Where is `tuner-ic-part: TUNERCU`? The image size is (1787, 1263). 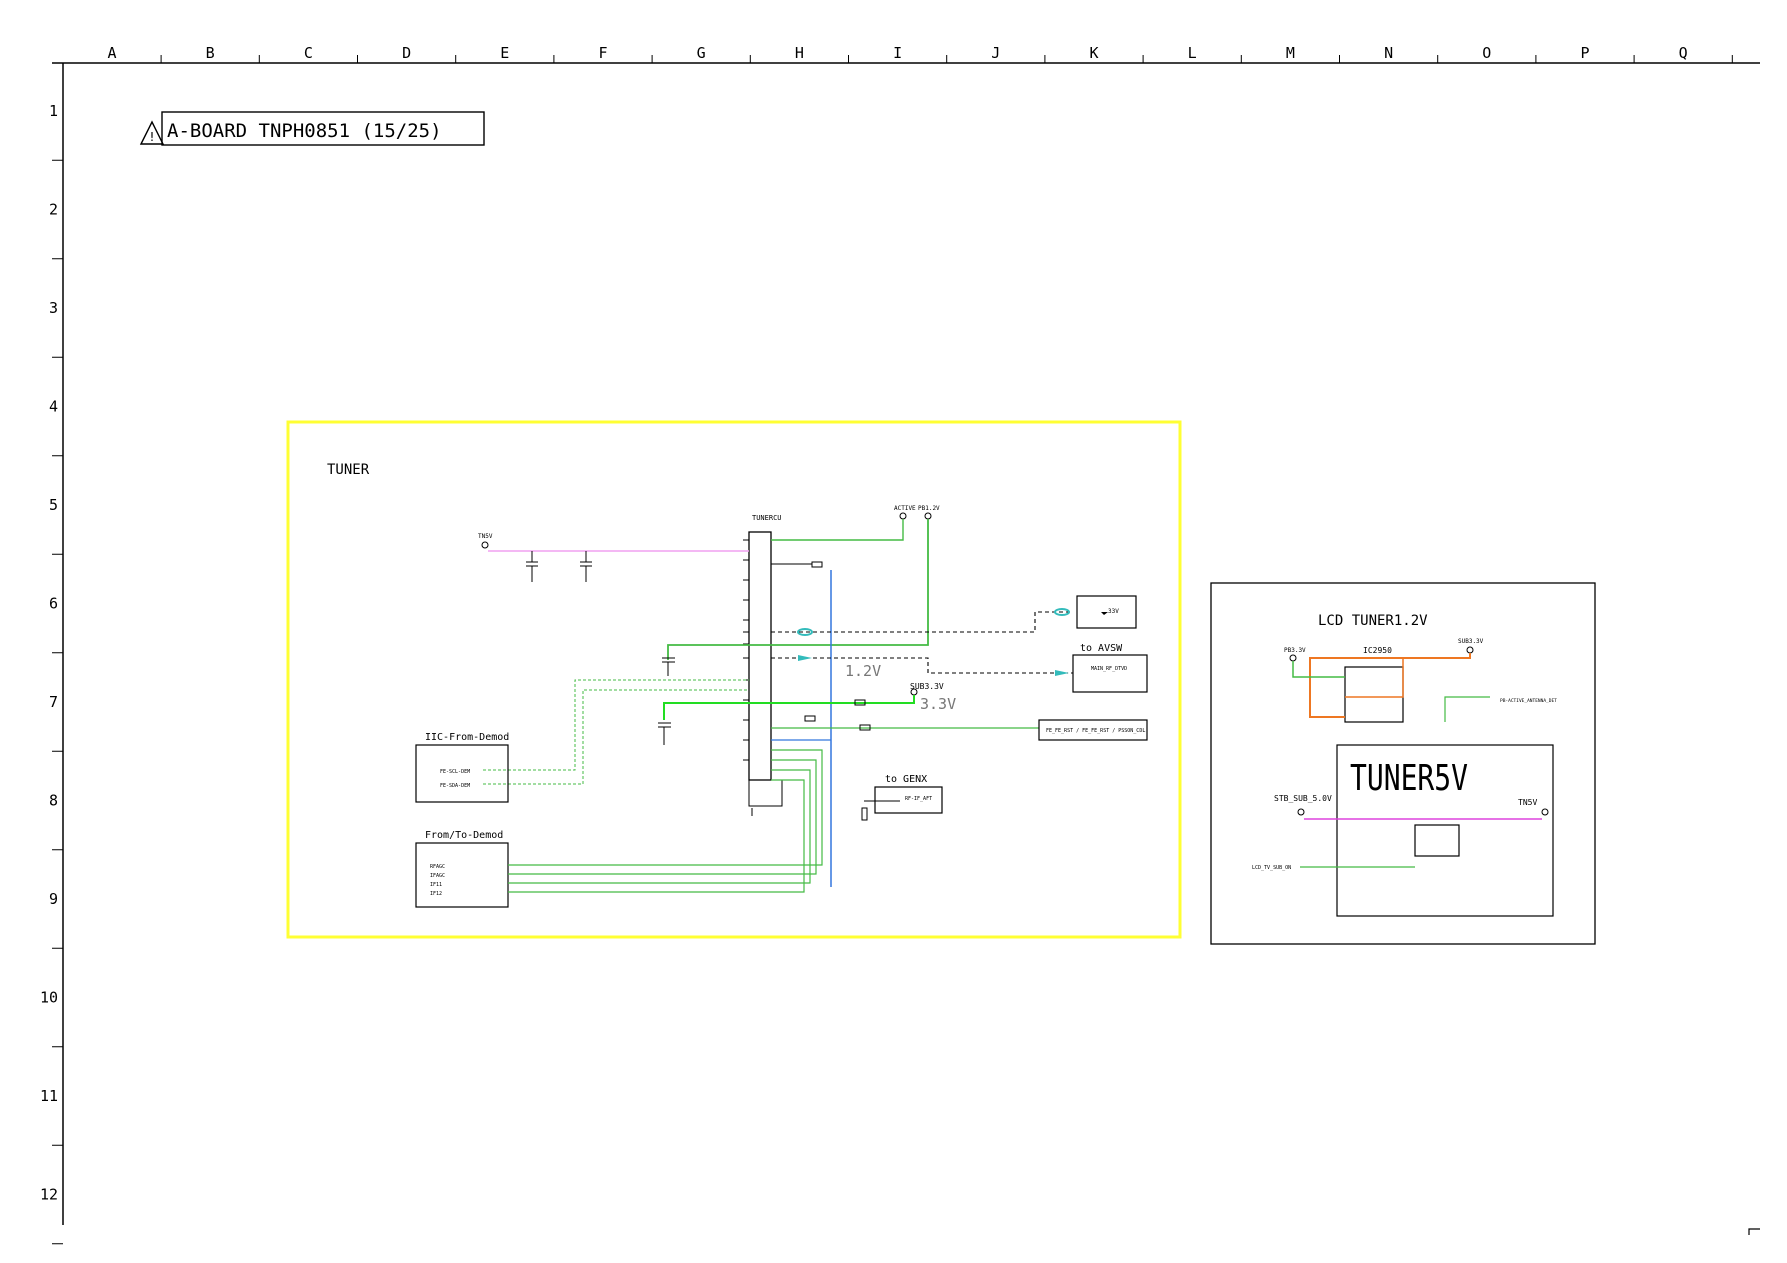
tuner-ic-part: TUNERCU is located at coordinates (767, 518).